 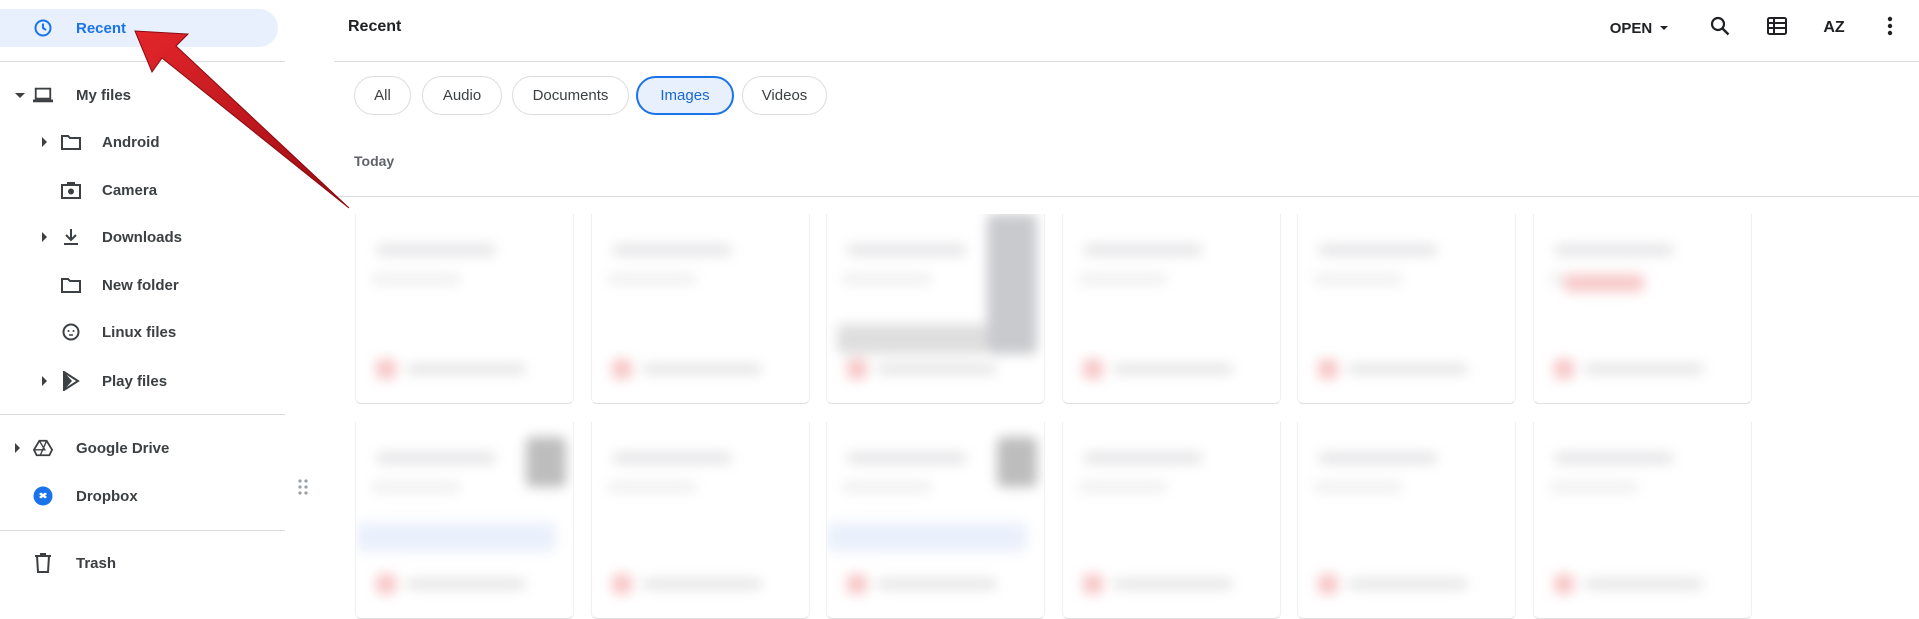 I want to click on view-toggle-button, so click(x=1777, y=28).